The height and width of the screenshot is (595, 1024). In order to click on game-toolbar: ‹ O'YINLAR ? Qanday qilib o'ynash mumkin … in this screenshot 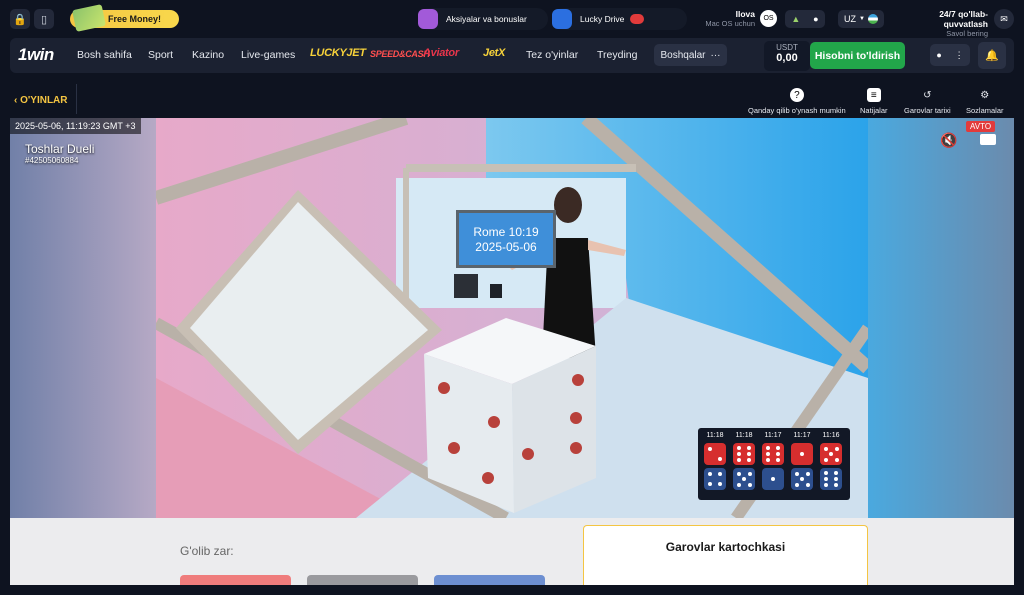, I will do `click(512, 101)`.